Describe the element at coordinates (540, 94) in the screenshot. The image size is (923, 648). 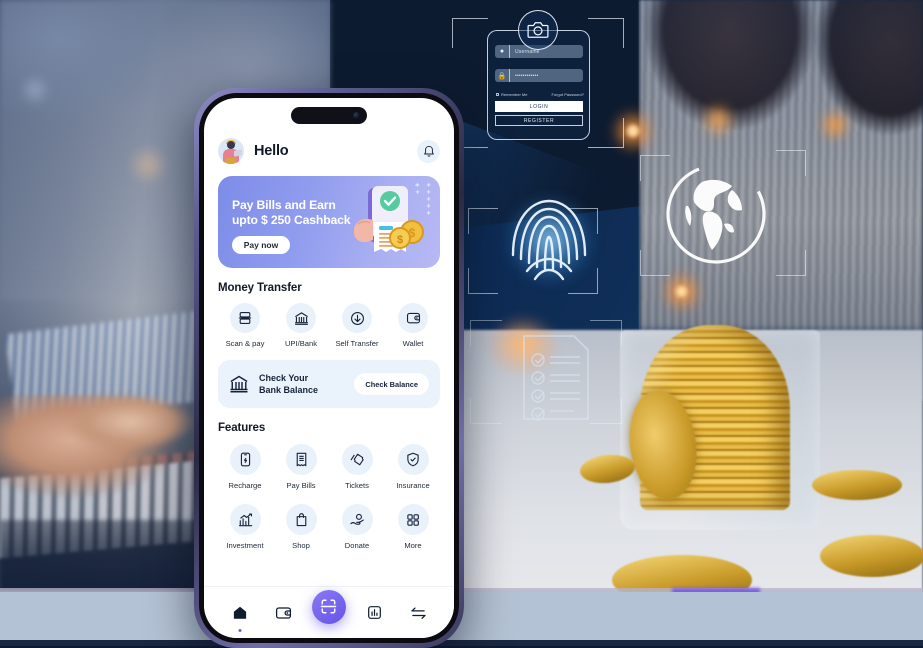
I see `login-meta-row: Remember Me Forgot Password?` at that location.